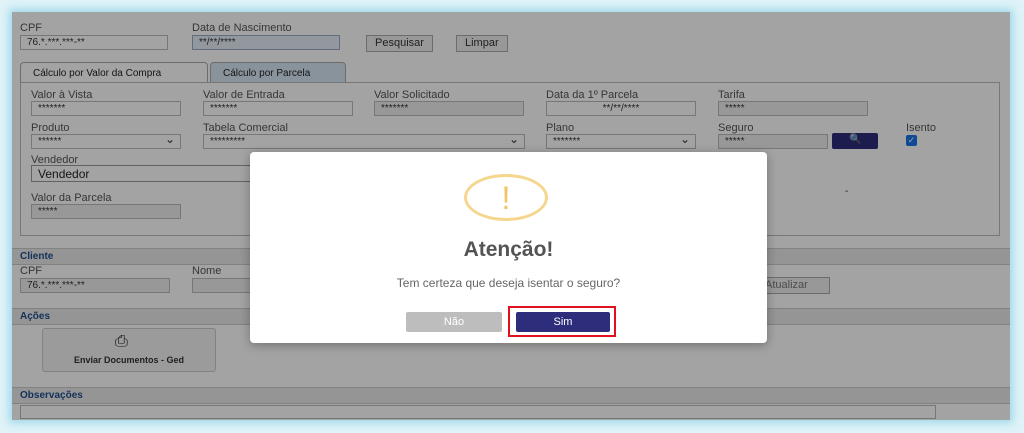 Image resolution: width=1024 pixels, height=433 pixels. What do you see at coordinates (508, 249) in the screenshot?
I see `dialog-title: Atenção!` at bounding box center [508, 249].